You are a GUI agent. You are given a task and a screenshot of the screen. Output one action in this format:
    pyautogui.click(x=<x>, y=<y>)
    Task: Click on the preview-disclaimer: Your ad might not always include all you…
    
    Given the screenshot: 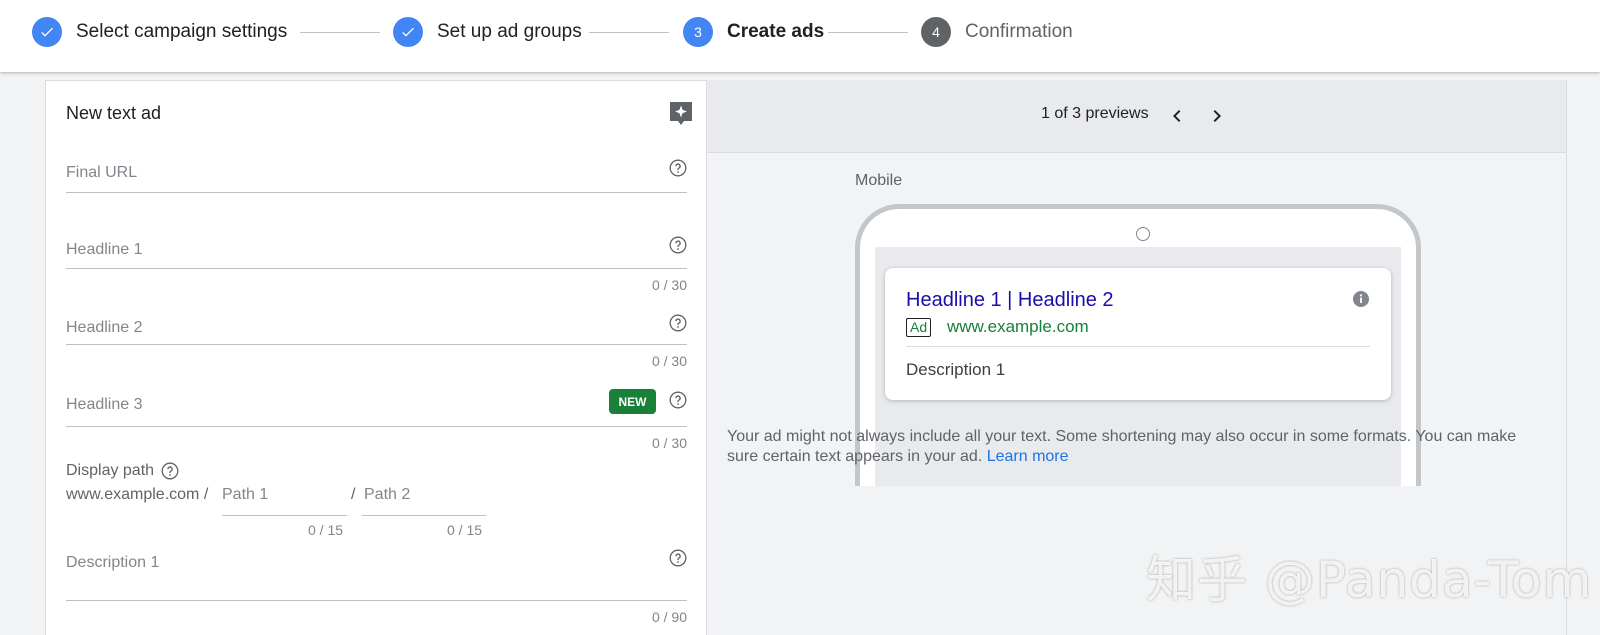 What is the action you would take?
    pyautogui.click(x=1137, y=447)
    